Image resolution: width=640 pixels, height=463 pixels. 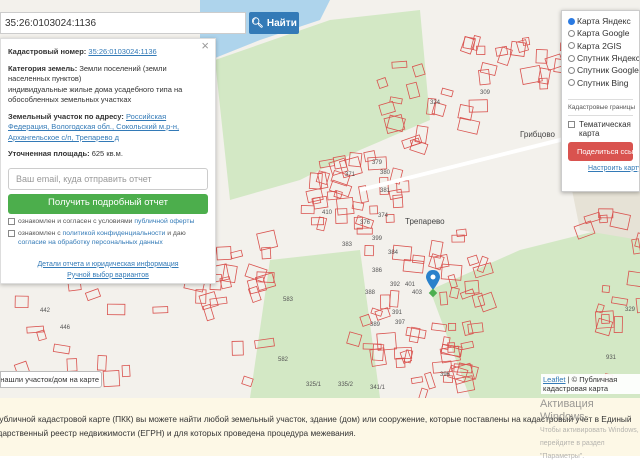 What do you see at coordinates (603, 151) in the screenshot?
I see `share-link-button: Поделиться ссылкой` at bounding box center [603, 151].